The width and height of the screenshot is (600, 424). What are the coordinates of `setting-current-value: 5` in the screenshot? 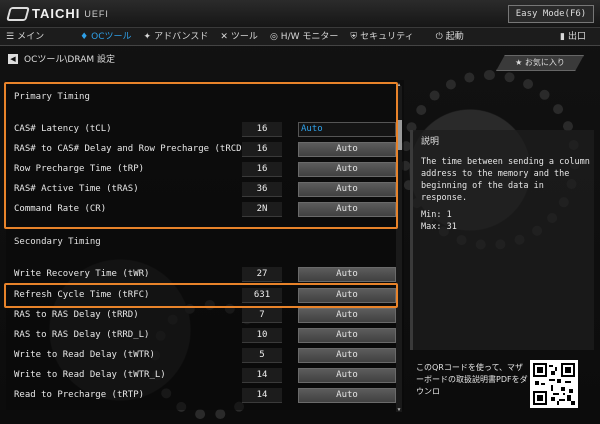 It's located at (262, 355).